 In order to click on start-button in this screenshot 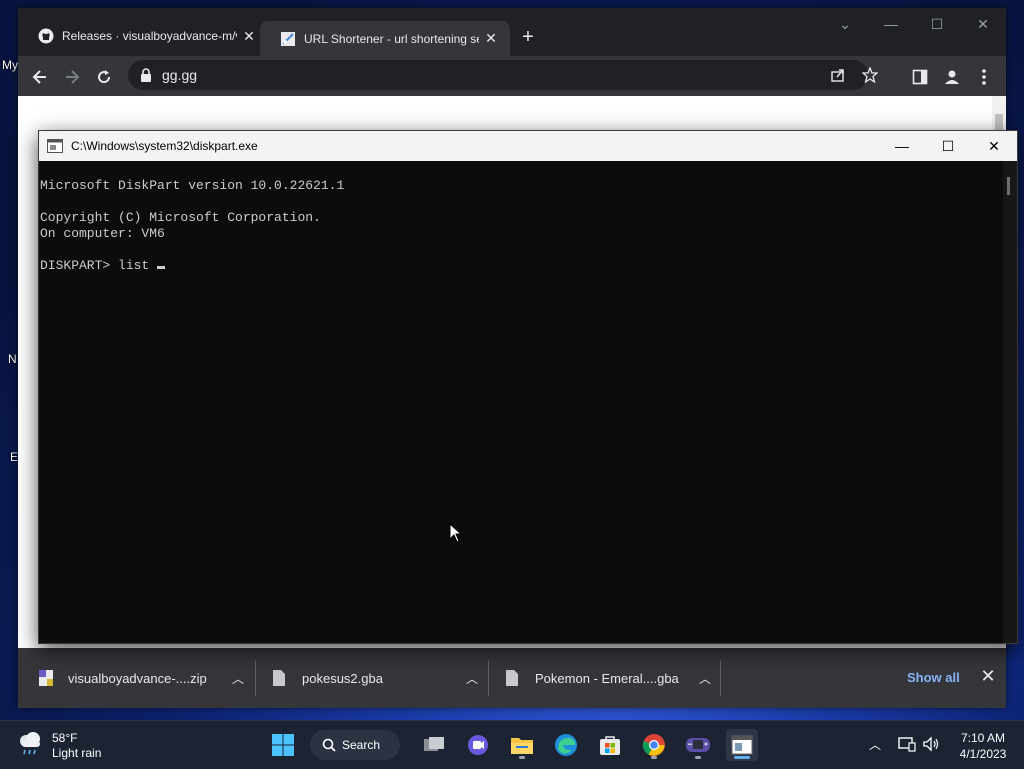, I will do `click(283, 745)`.